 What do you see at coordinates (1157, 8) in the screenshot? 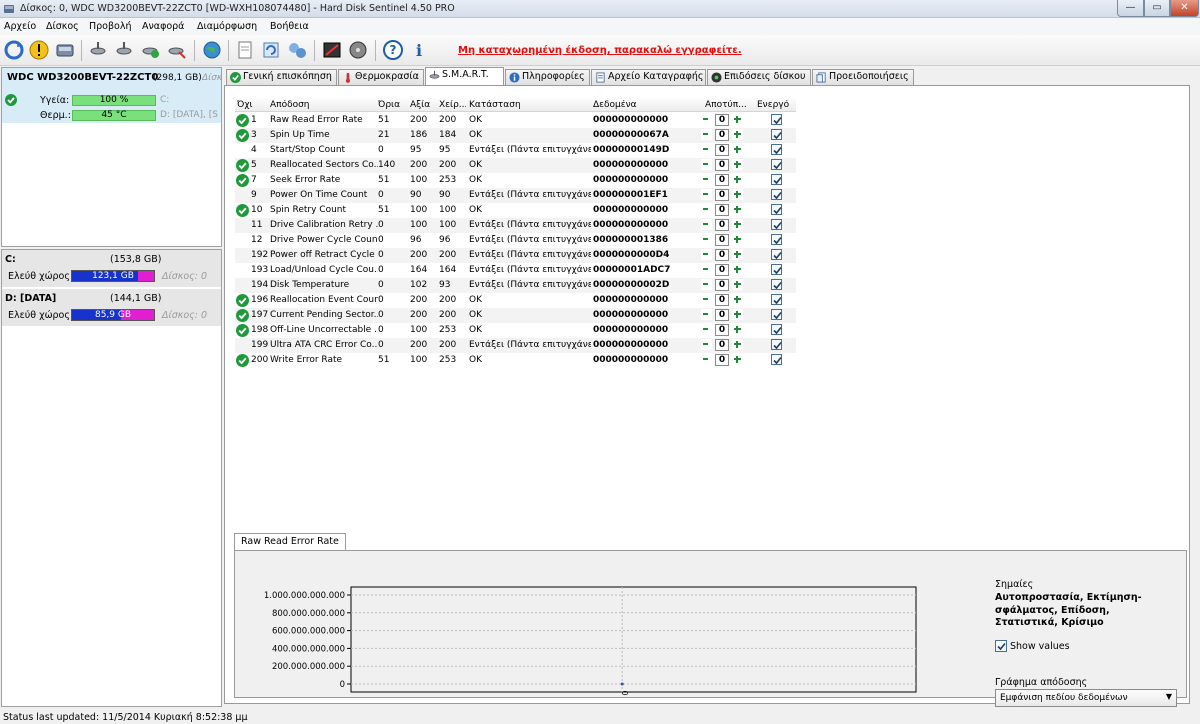
I see `maximize-button: ▭` at bounding box center [1157, 8].